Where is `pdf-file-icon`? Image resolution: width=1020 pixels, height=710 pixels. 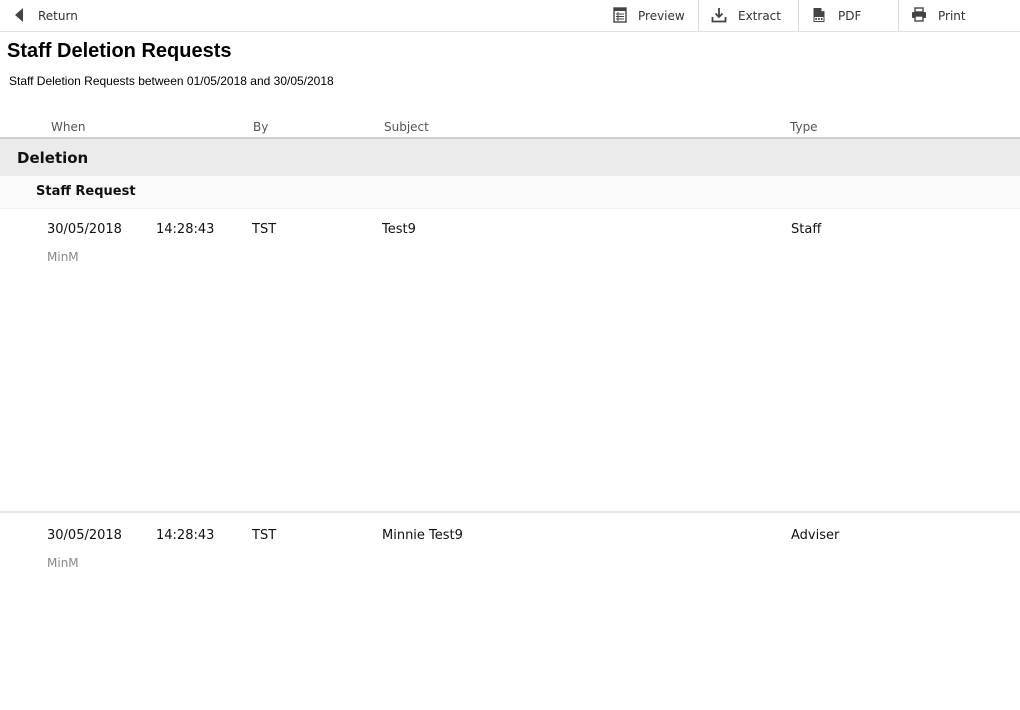 pdf-file-icon is located at coordinates (819, 15).